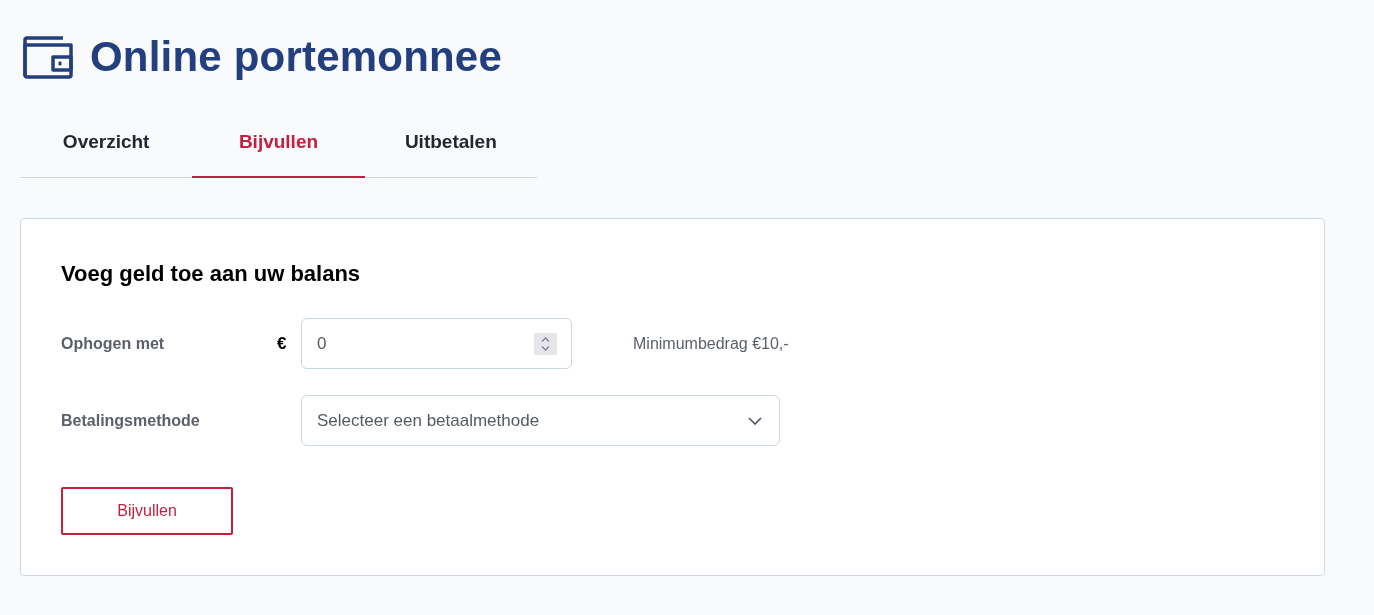 The width and height of the screenshot is (1374, 615). Describe the element at coordinates (296, 57) in the screenshot. I see `page-title: Online portemonnee` at that location.